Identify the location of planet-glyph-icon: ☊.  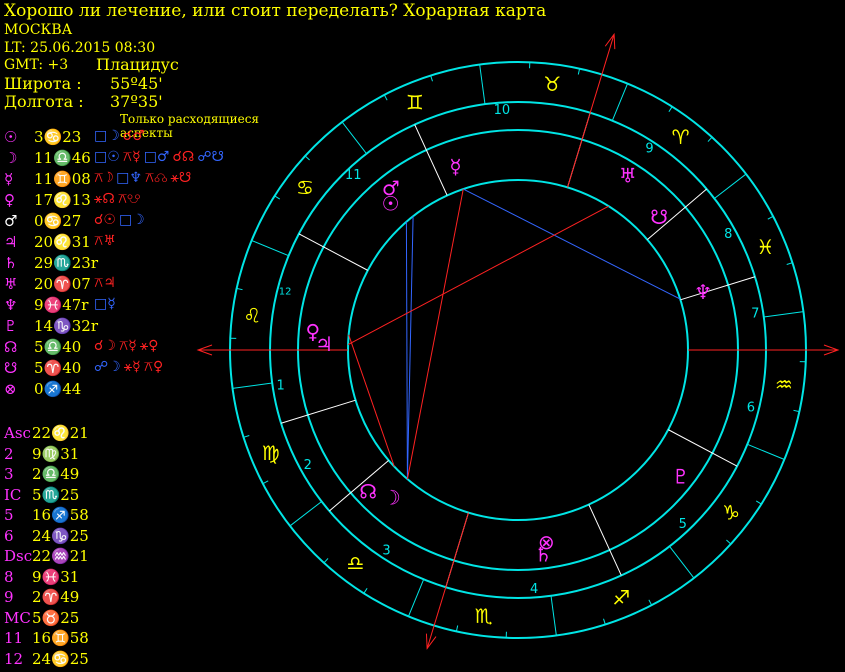
(368, 491).